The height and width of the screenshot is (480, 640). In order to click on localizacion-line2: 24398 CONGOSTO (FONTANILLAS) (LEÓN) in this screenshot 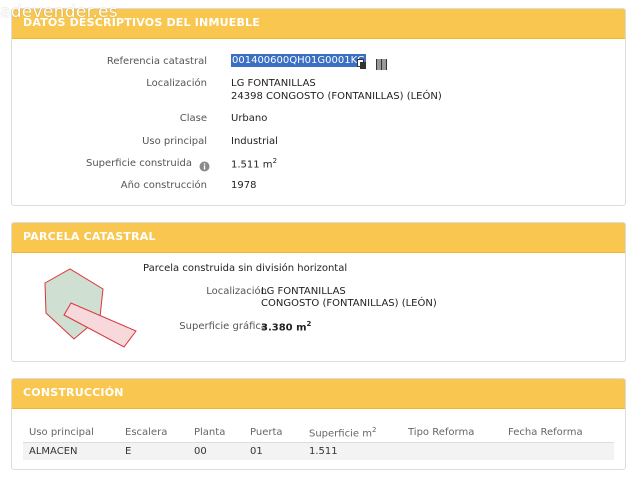, I will do `click(336, 96)`.